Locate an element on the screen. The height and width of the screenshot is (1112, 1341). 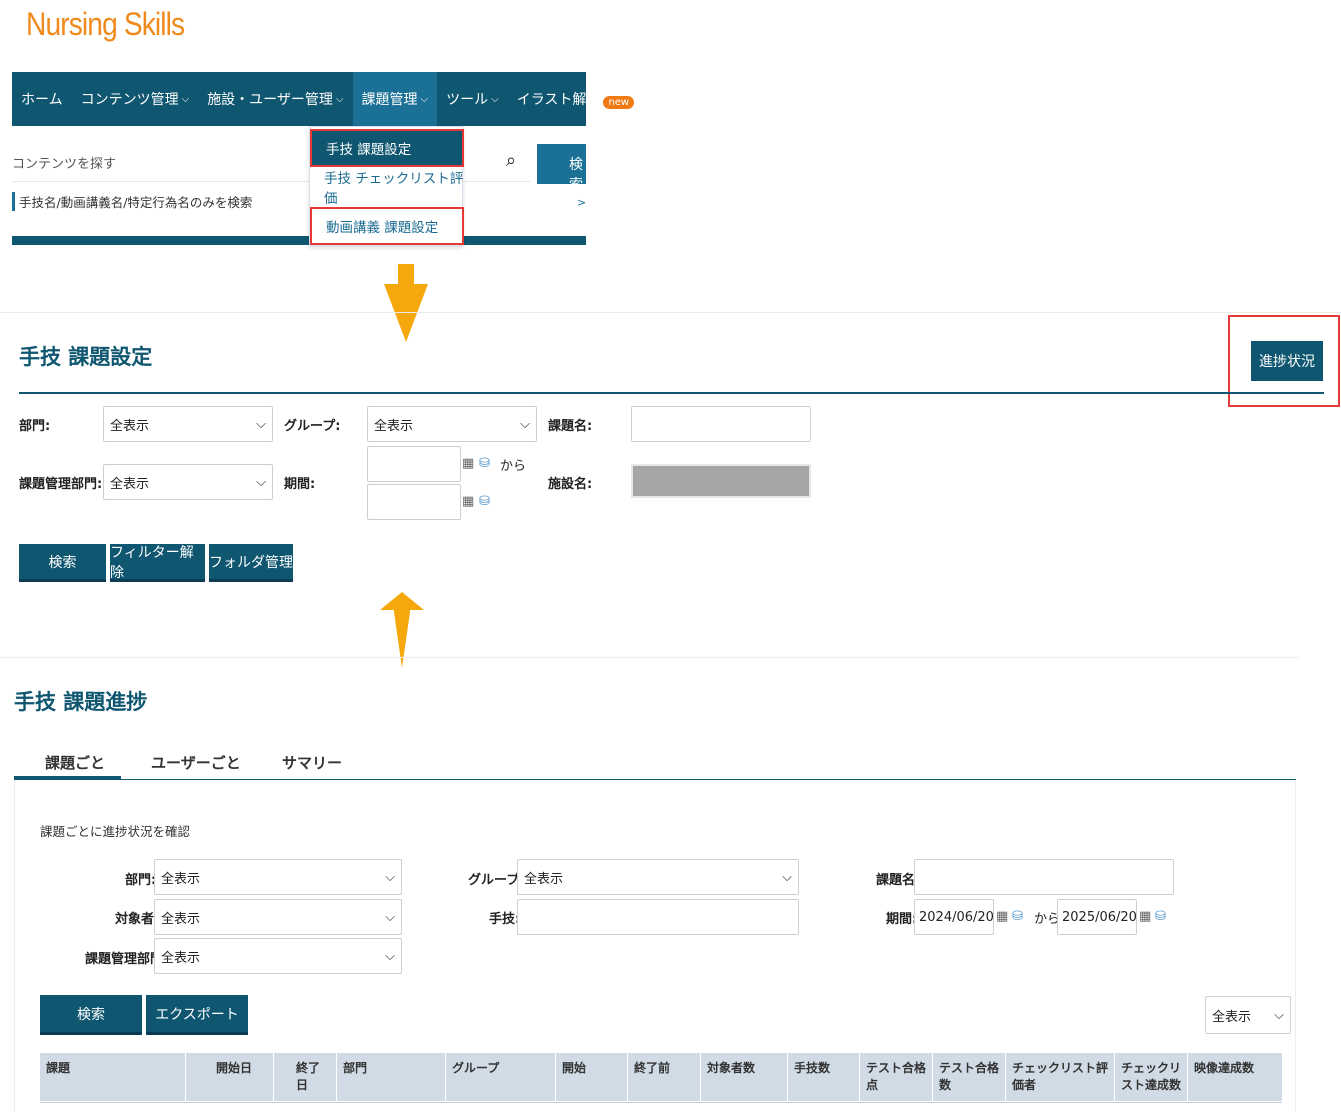
period-start-input is located at coordinates (414, 464).